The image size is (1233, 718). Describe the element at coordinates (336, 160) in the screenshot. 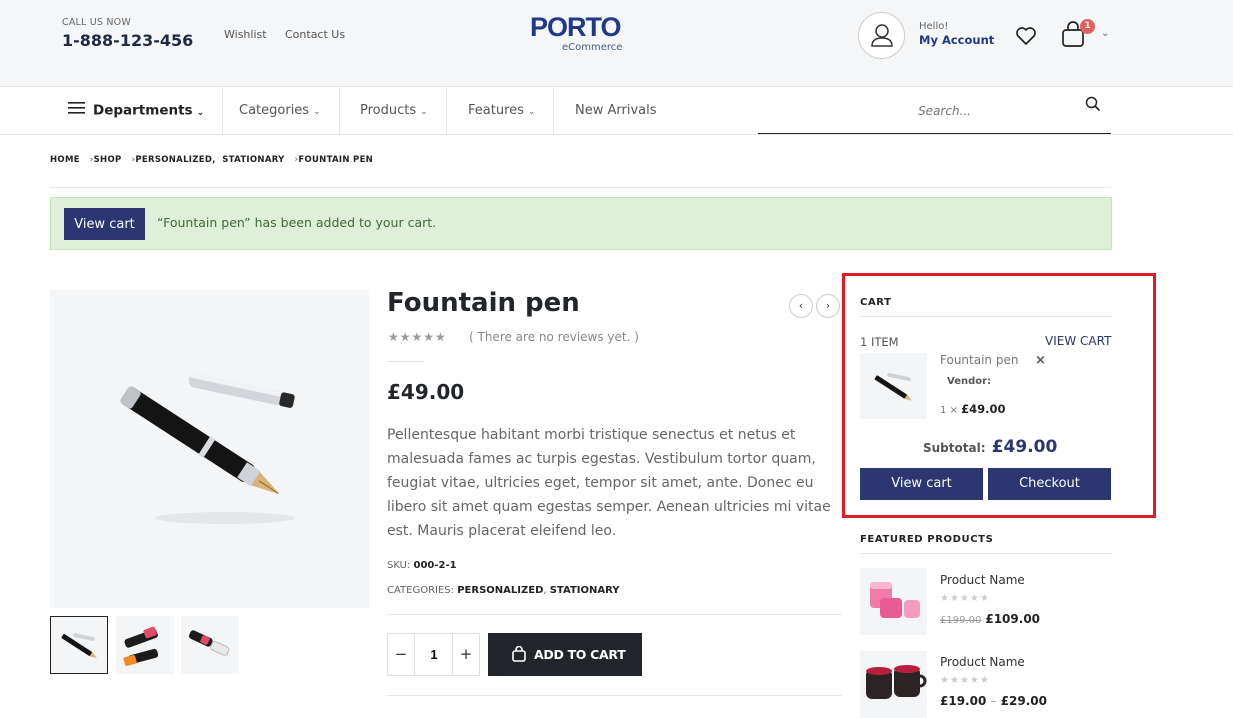

I see `breadcrumb-current: FOUNTAIN PEN` at that location.